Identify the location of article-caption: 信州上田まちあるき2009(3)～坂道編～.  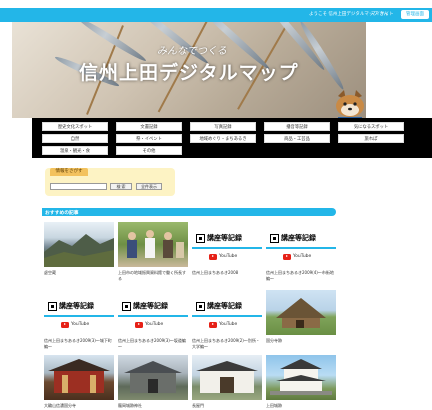
(153, 344).